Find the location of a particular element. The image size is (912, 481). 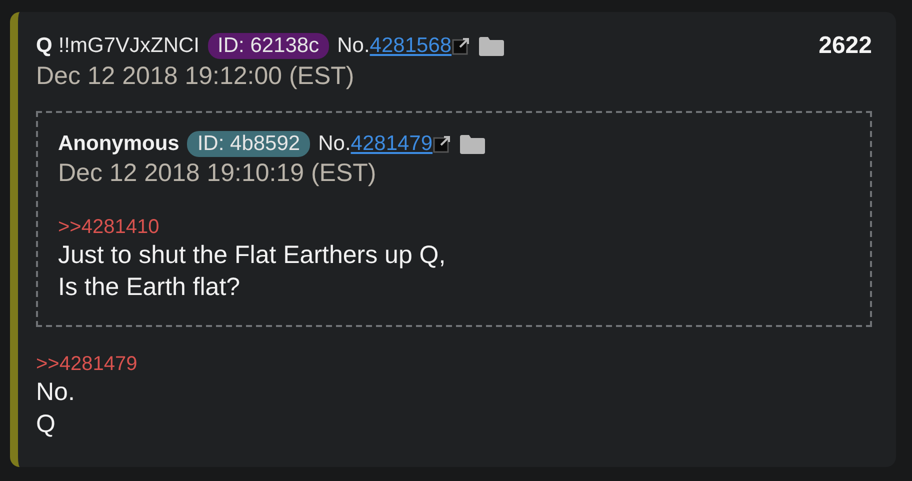

poster-name: Anonymous is located at coordinates (119, 144).